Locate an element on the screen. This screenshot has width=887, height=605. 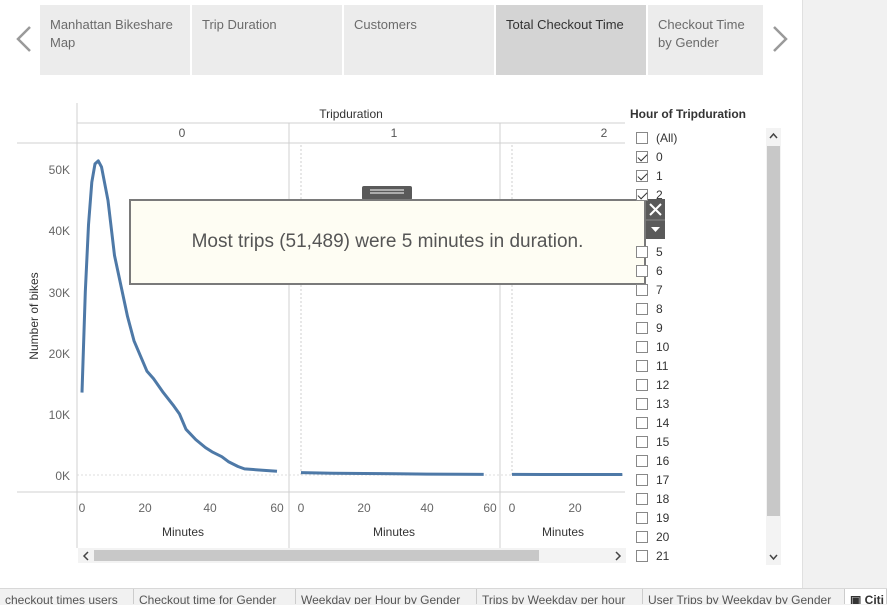
filter-item: 1 is located at coordinates (649, 175).